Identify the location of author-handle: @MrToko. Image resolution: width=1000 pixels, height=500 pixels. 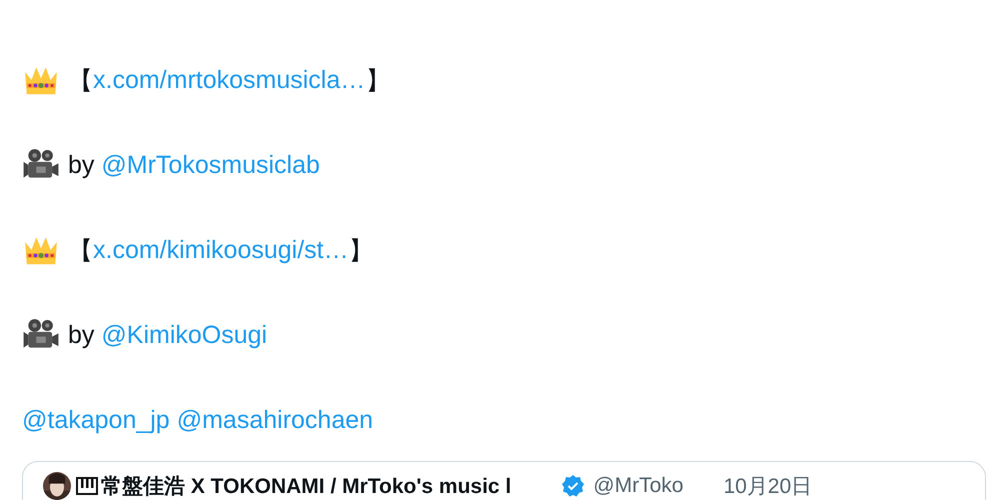
(638, 486).